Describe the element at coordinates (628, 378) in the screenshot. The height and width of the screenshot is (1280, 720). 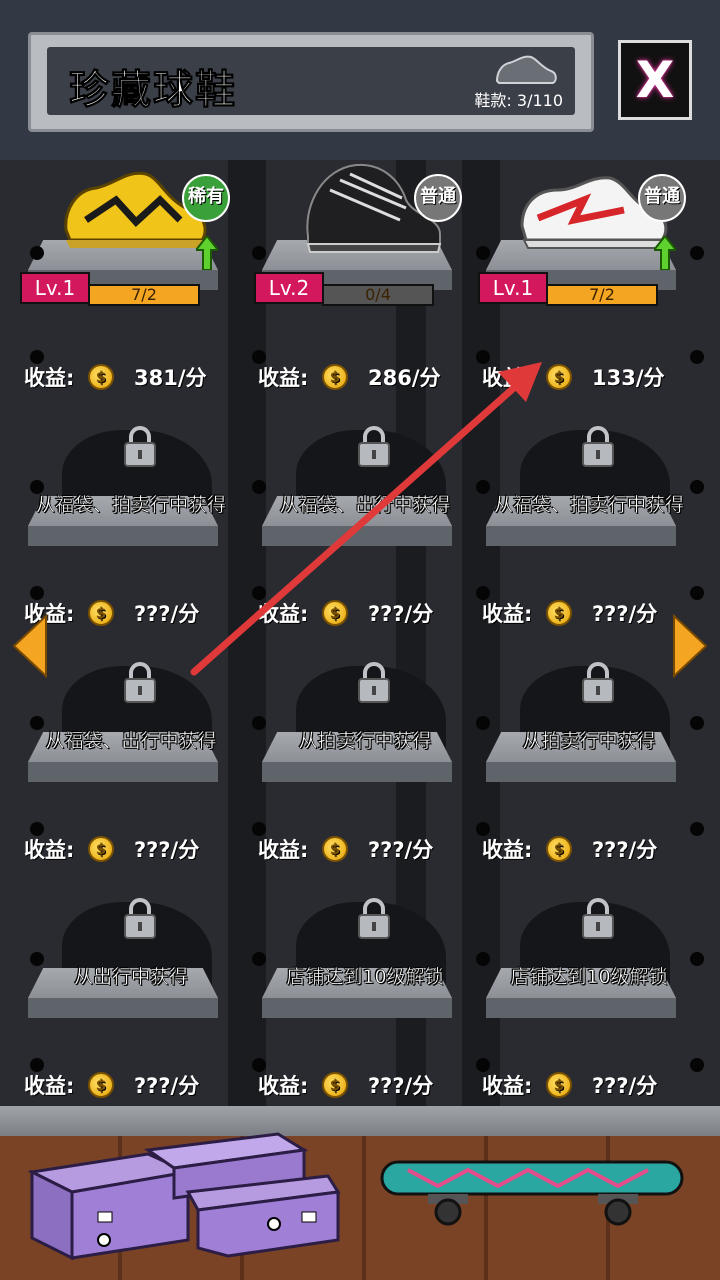
I see `income-value: 133/分` at that location.